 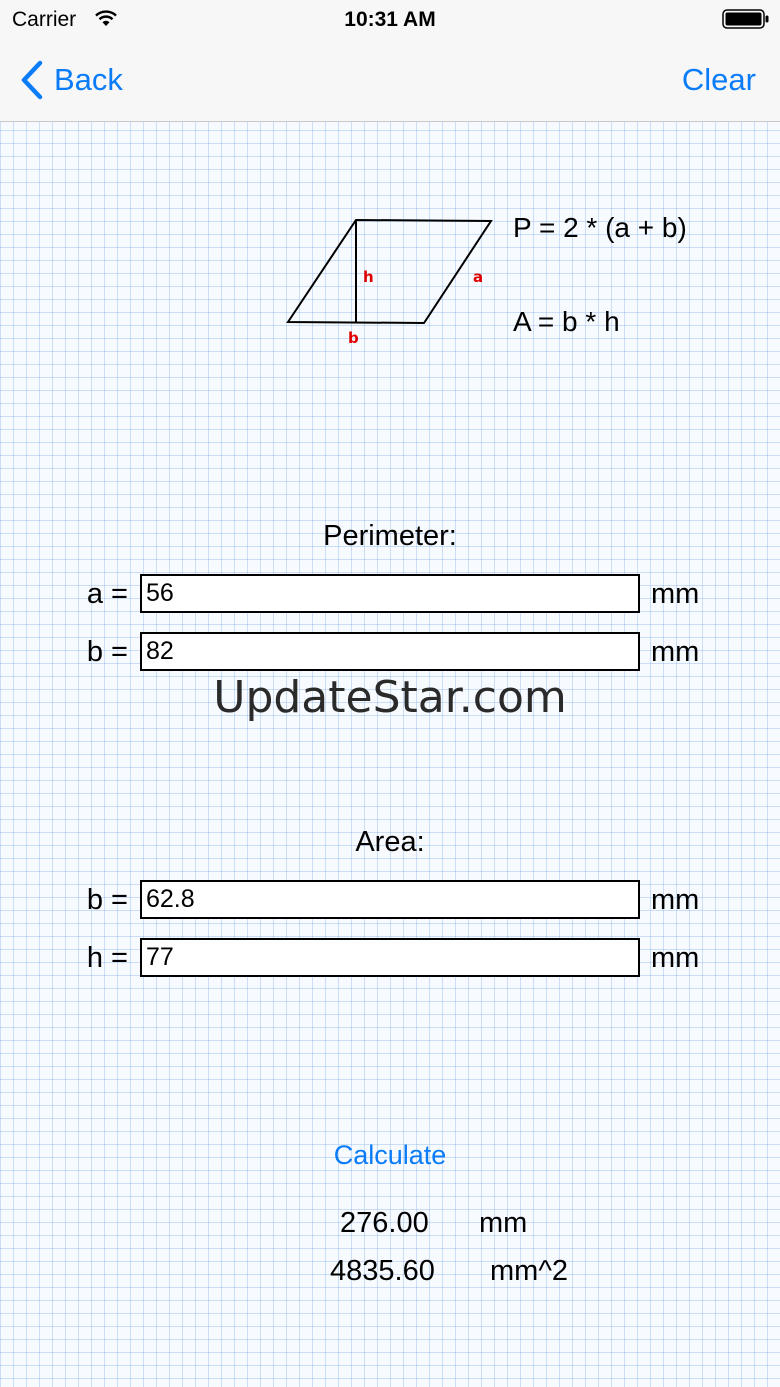 I want to click on status-time: 10:31 AM, so click(x=390, y=19).